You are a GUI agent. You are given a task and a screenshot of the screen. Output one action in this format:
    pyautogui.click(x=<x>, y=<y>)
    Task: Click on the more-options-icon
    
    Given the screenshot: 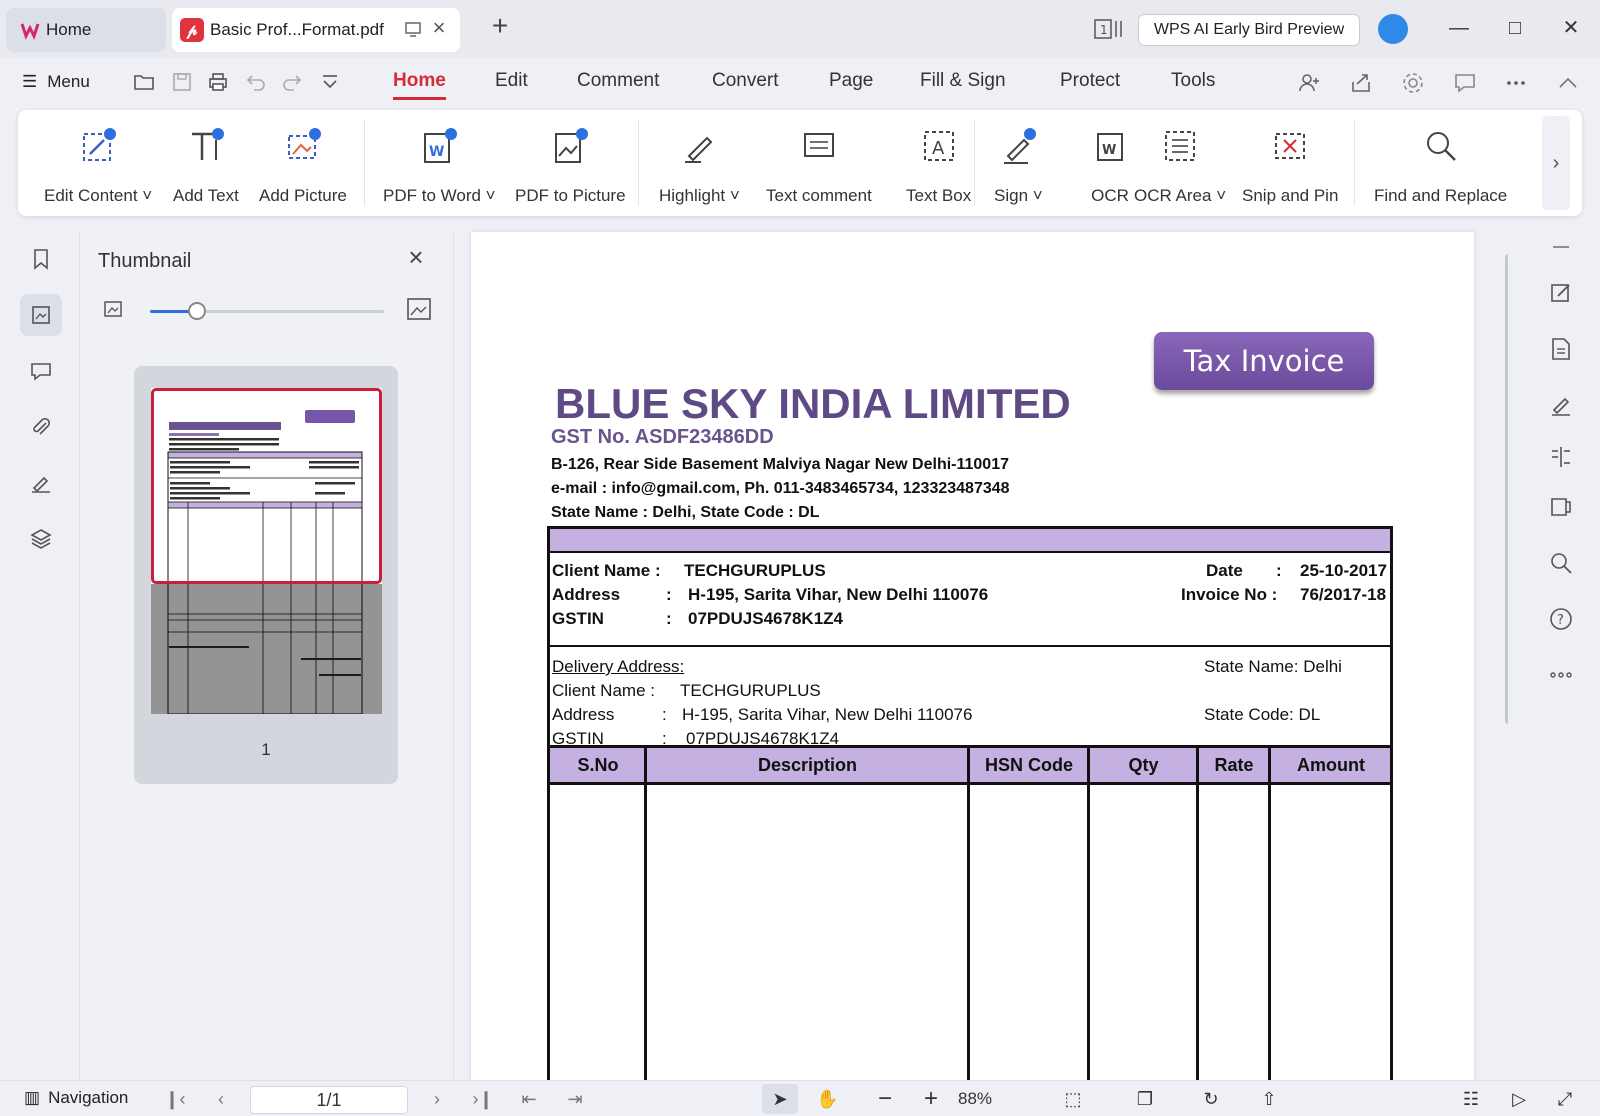 What is the action you would take?
    pyautogui.click(x=1516, y=83)
    